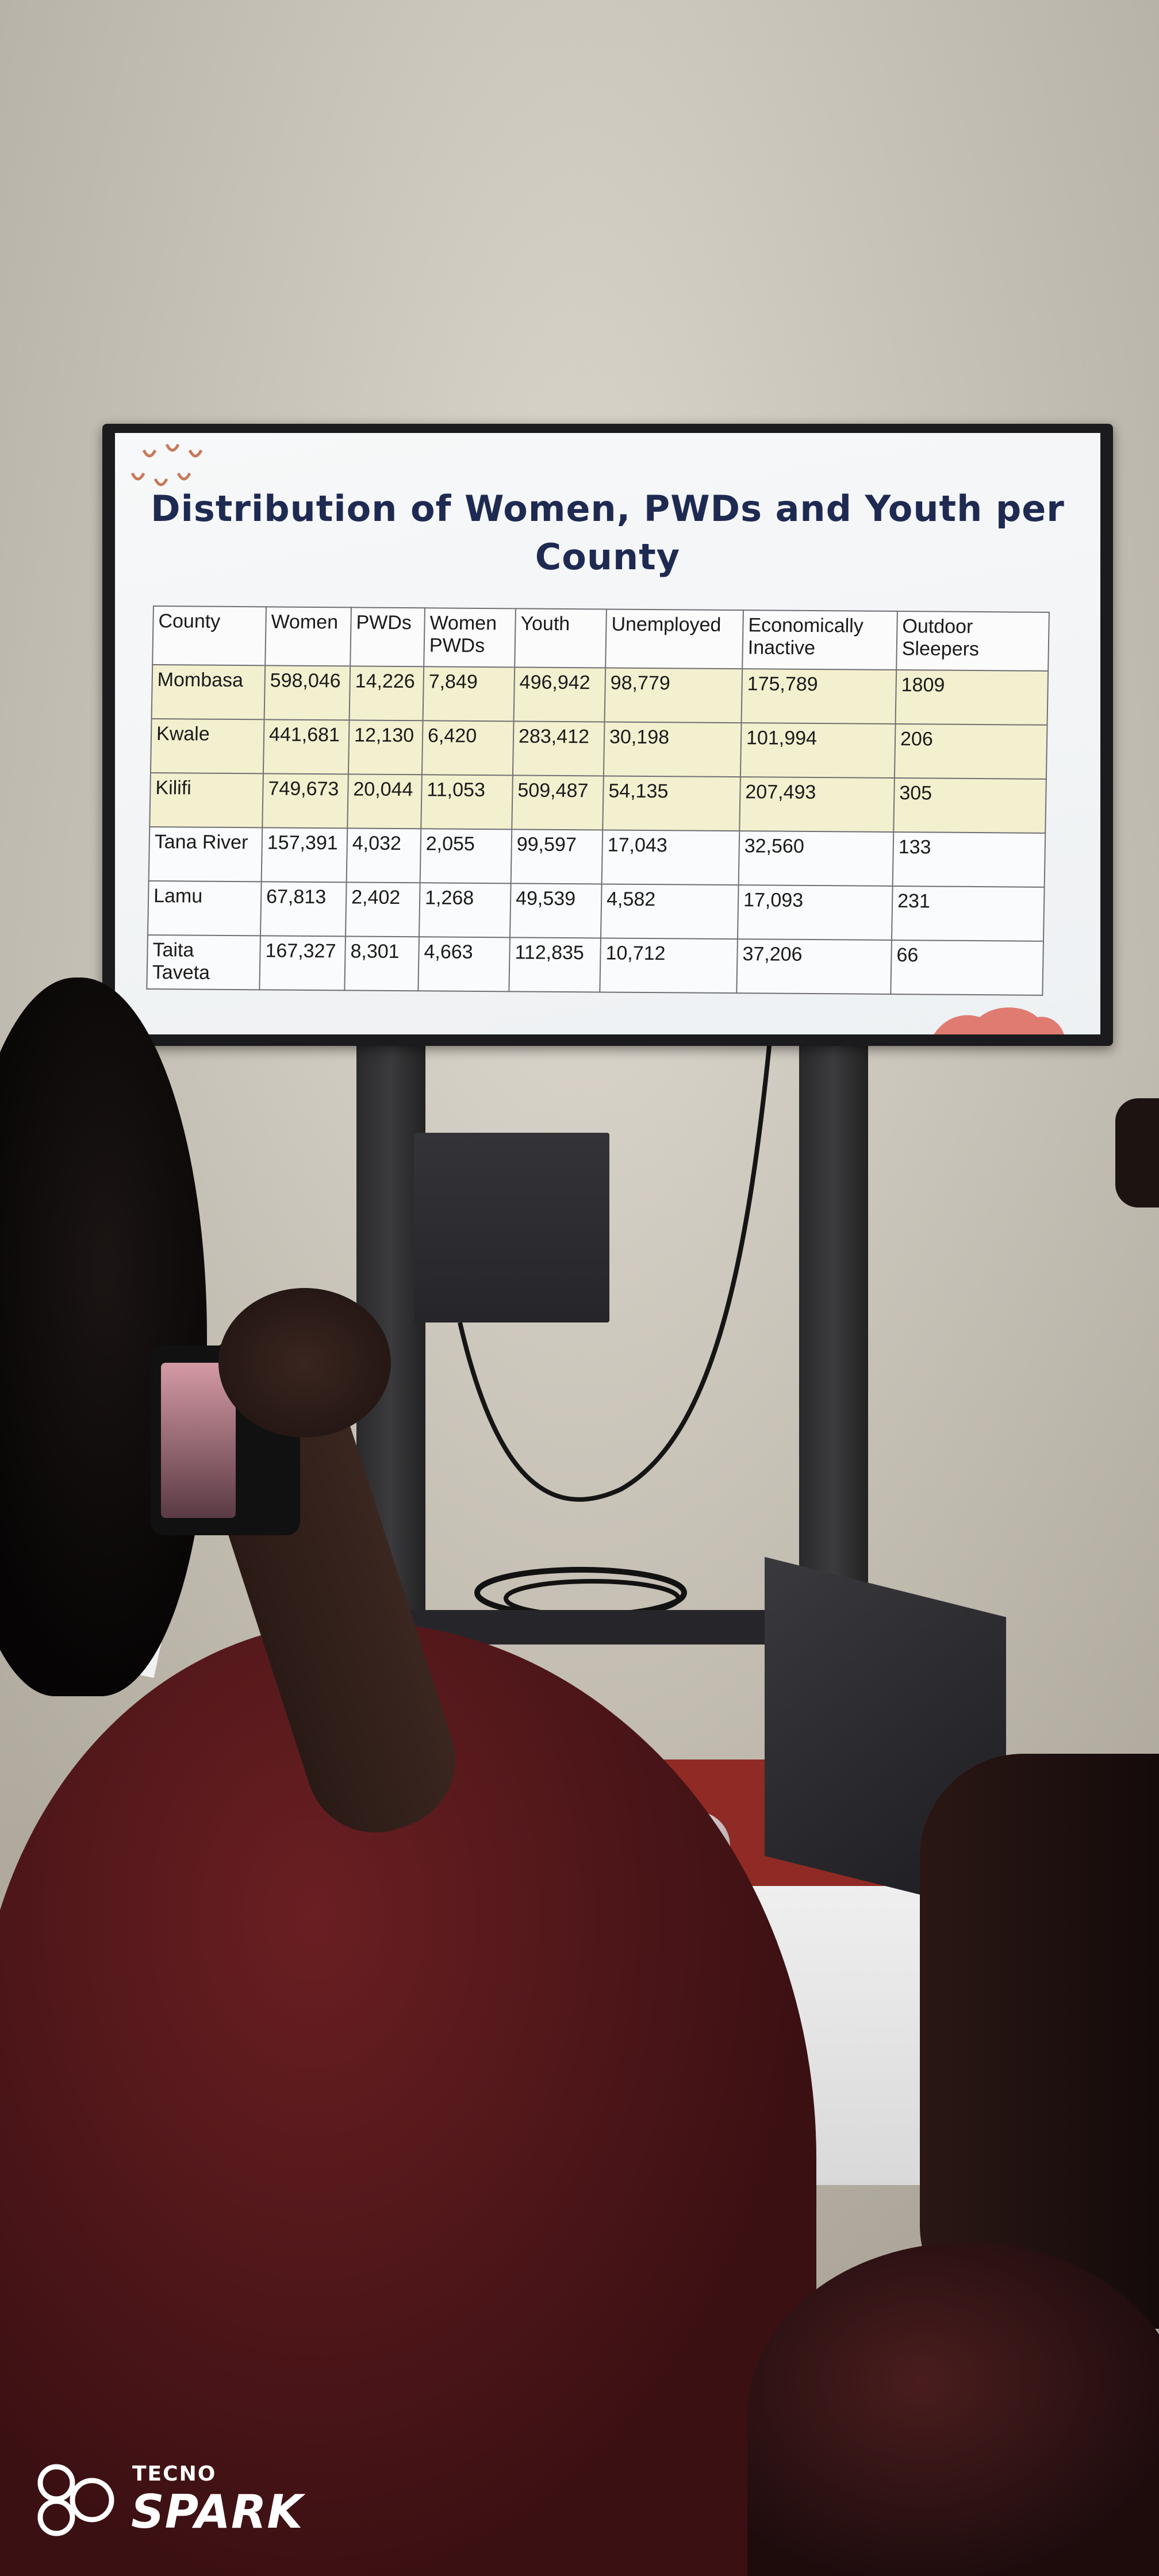 This screenshot has height=2576, width=1159. Describe the element at coordinates (558, 748) in the screenshot. I see `cell-youth: 283,412` at that location.